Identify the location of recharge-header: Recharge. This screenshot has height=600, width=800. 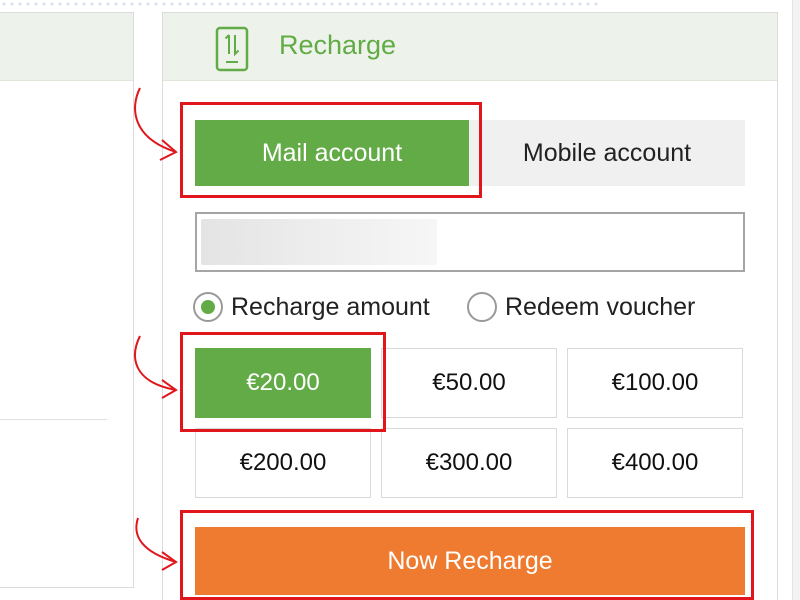
(470, 47).